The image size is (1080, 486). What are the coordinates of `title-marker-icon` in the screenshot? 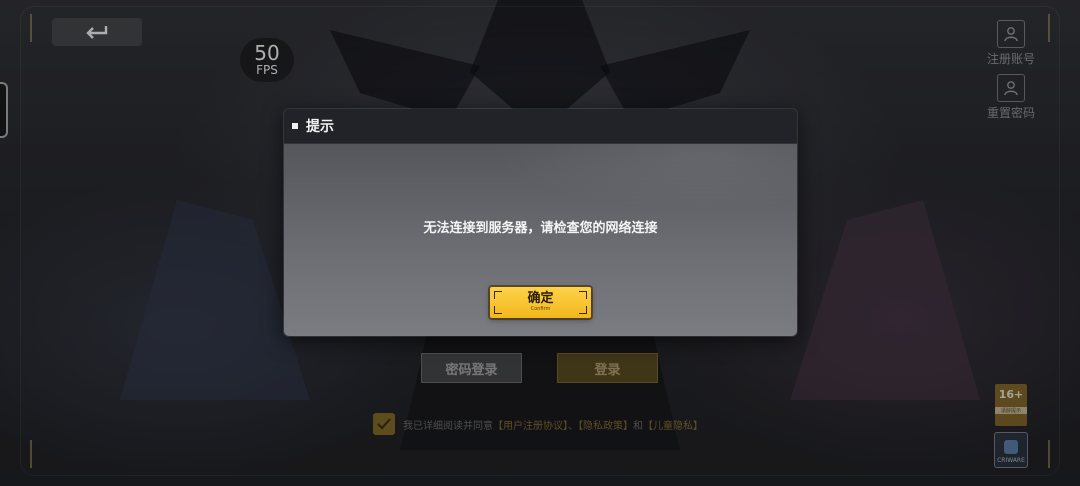 It's located at (295, 126).